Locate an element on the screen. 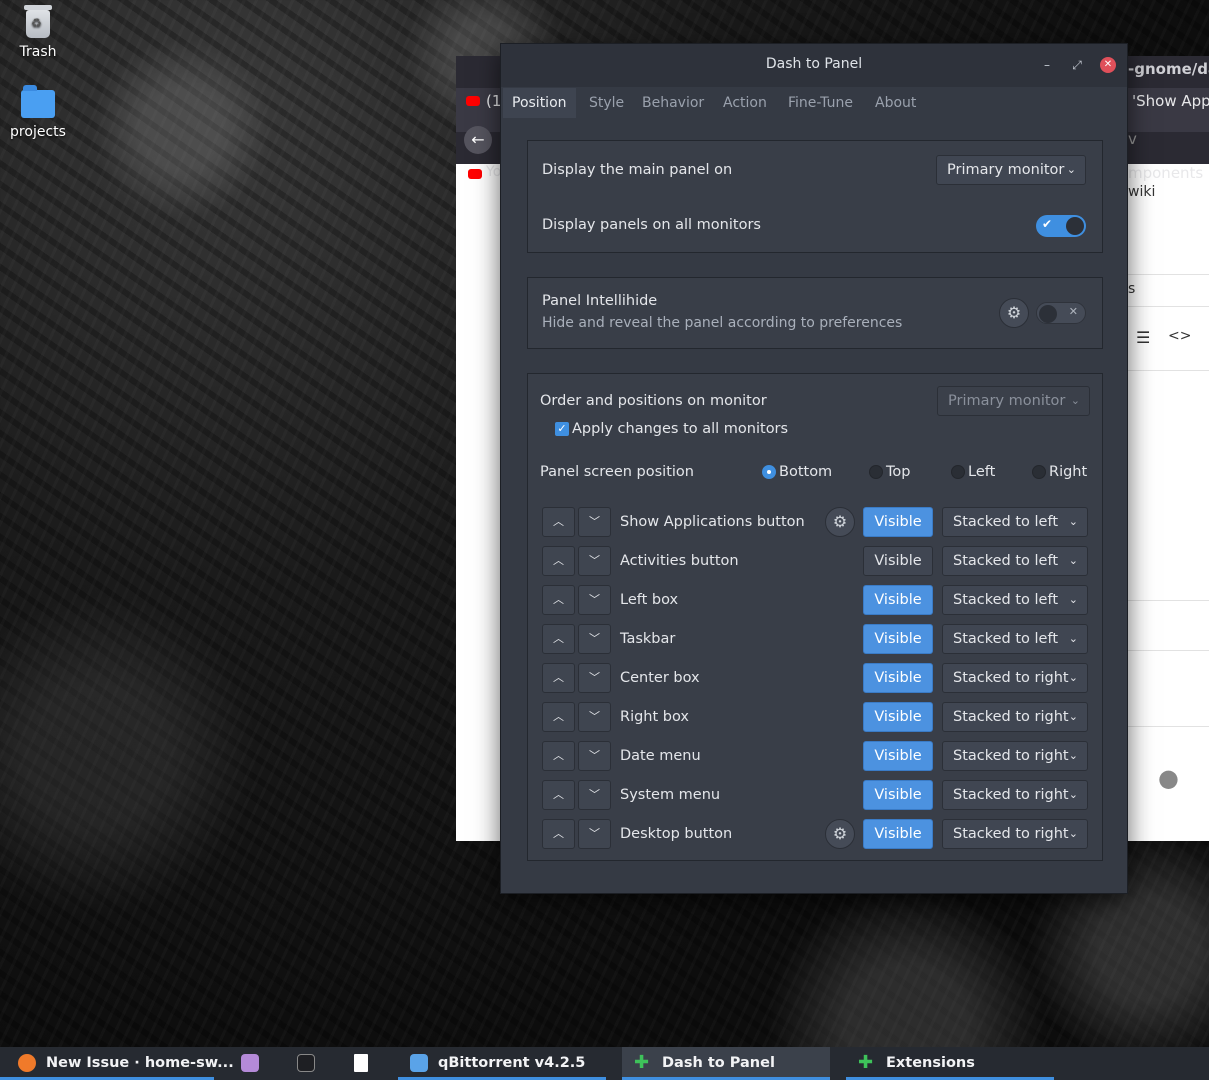 The height and width of the screenshot is (1080, 1209). move-up-center-box-chevron-up-icon: ︿ is located at coordinates (558, 678).